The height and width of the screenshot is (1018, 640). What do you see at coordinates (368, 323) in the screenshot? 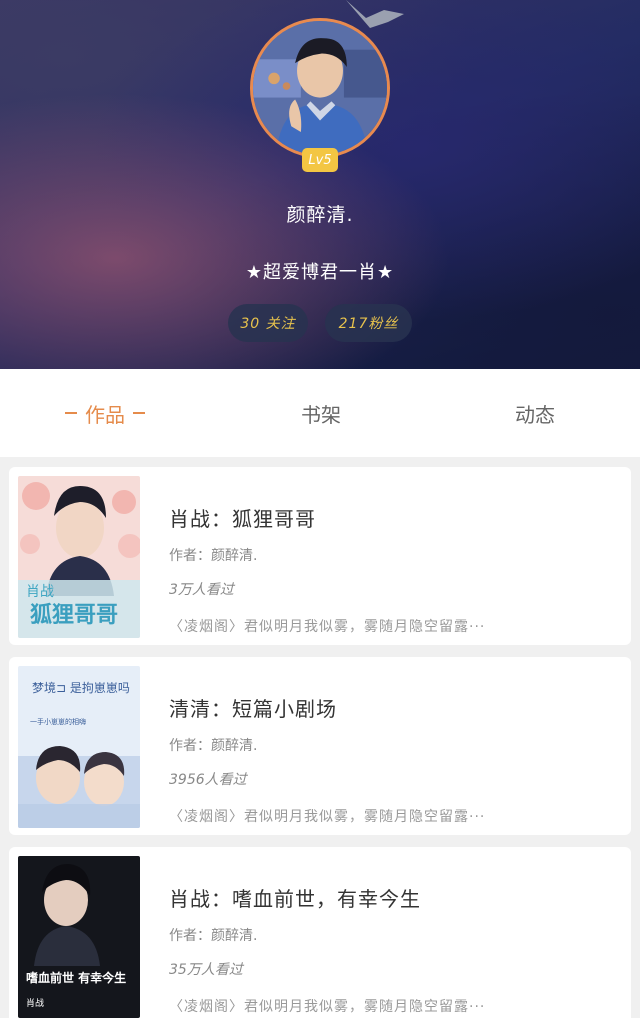
I see `fans-count-button: 217粉丝` at bounding box center [368, 323].